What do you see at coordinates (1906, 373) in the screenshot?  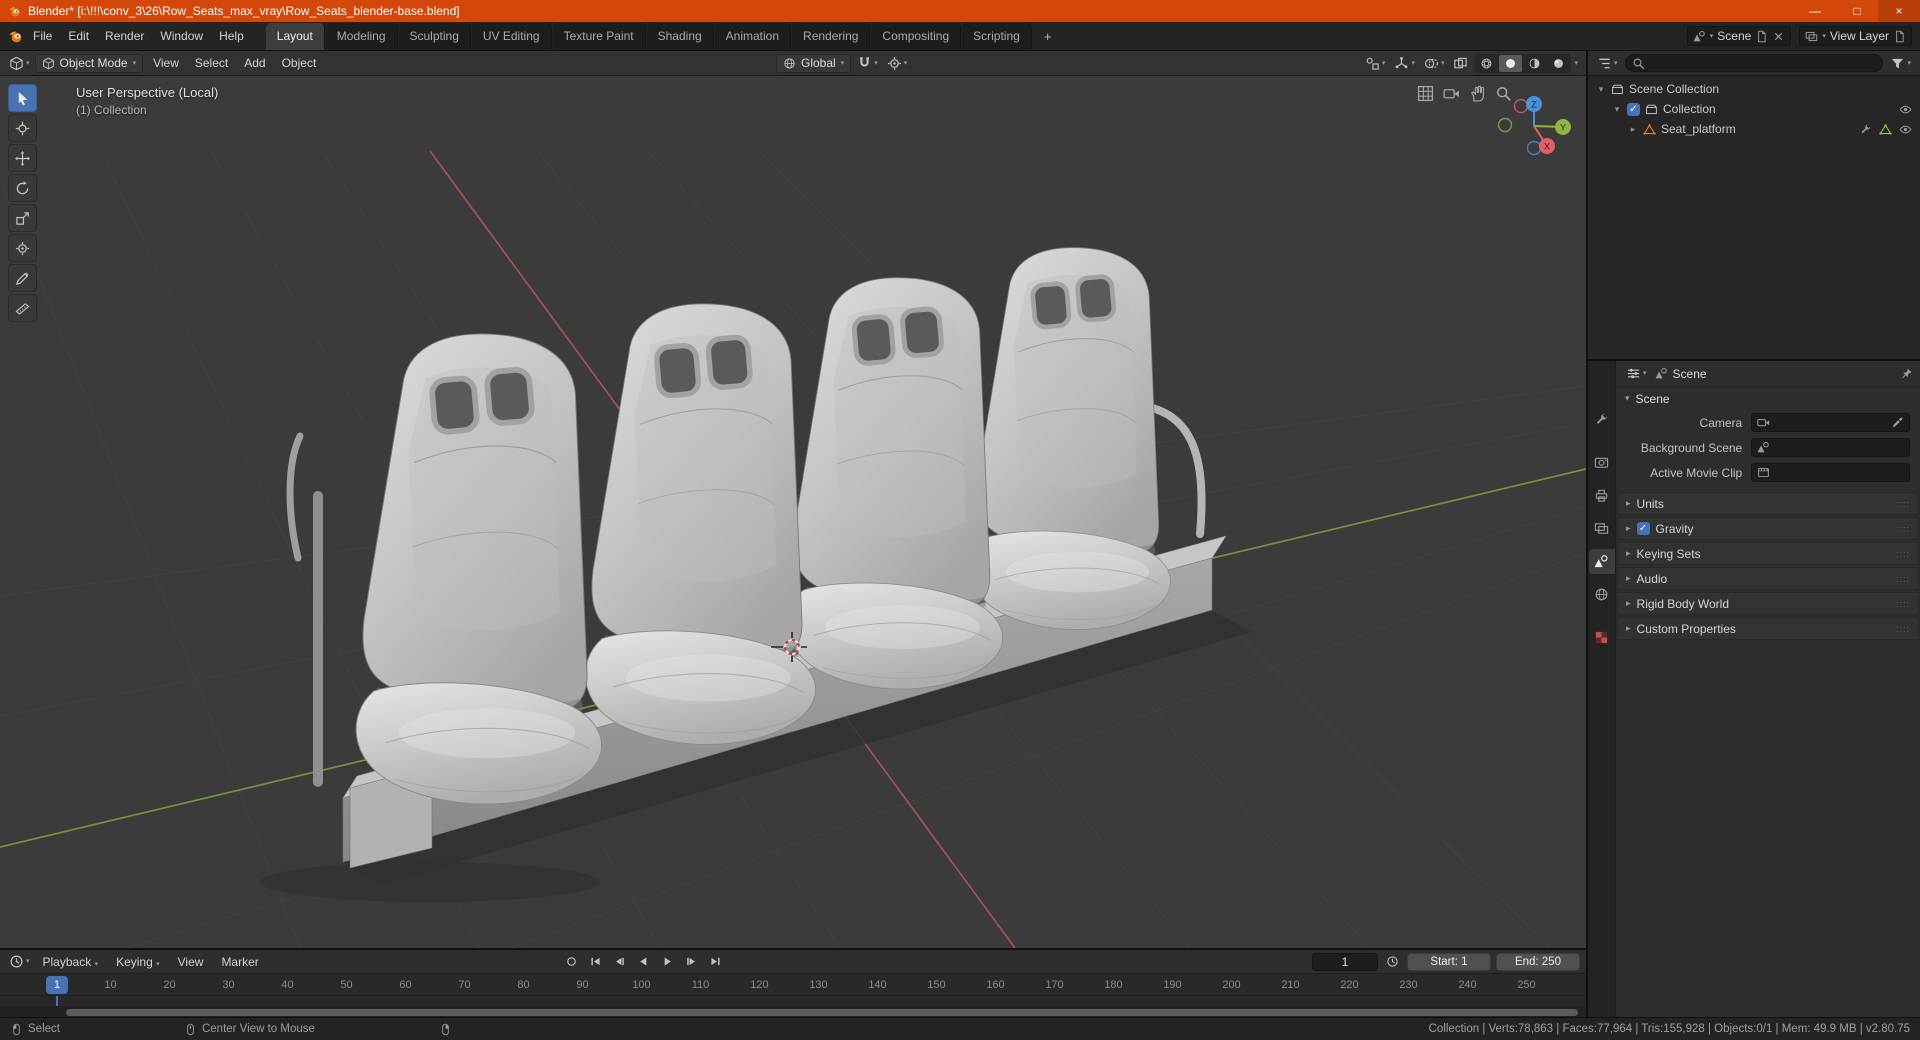 I see `pin-icon` at bounding box center [1906, 373].